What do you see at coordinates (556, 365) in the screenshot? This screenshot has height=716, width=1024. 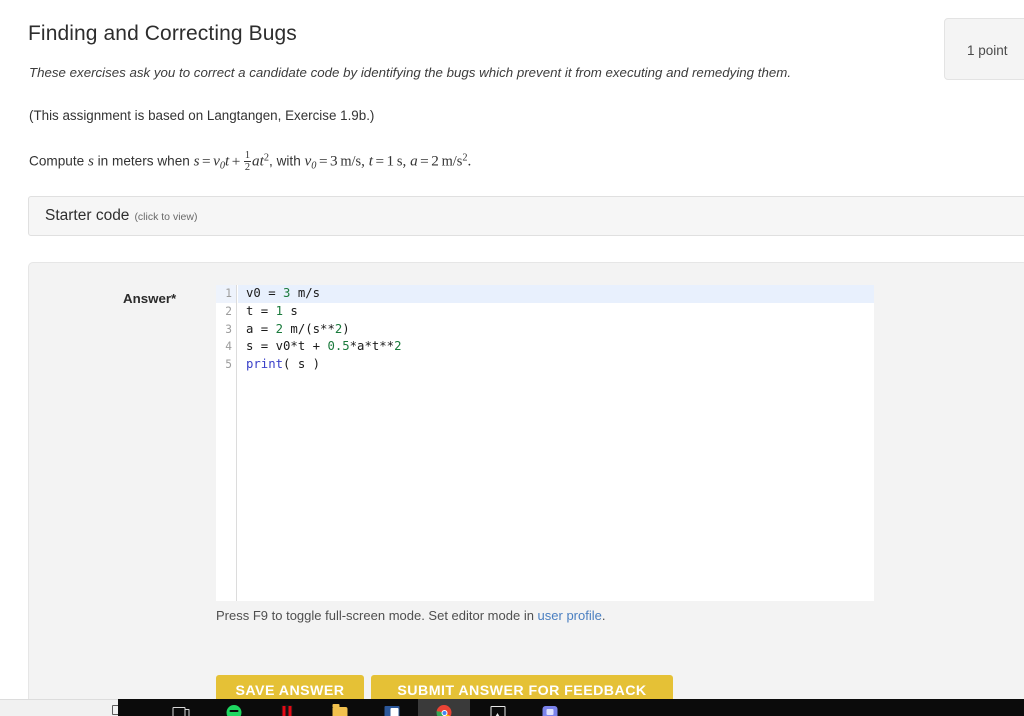 I see `editor-code-line: print( s )` at bounding box center [556, 365].